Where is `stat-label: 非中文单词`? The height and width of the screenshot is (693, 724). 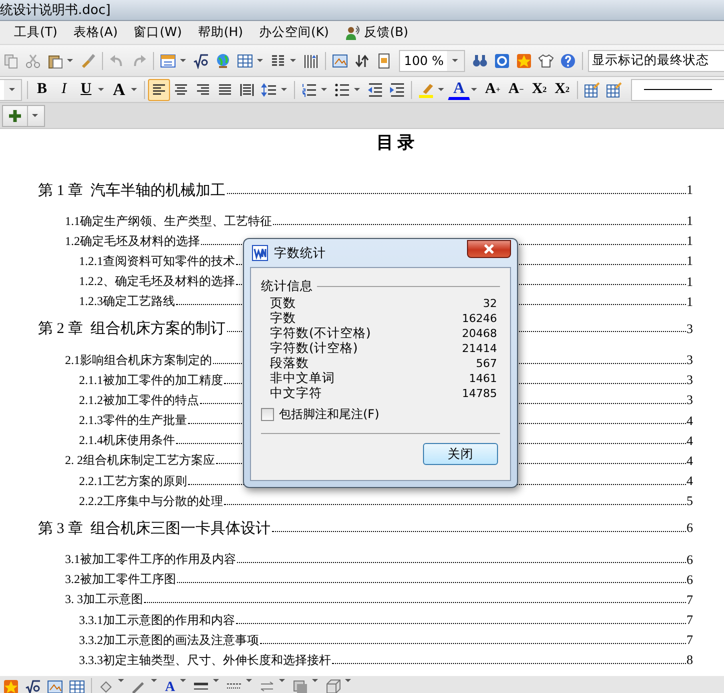
stat-label: 非中文单词 is located at coordinates (302, 378).